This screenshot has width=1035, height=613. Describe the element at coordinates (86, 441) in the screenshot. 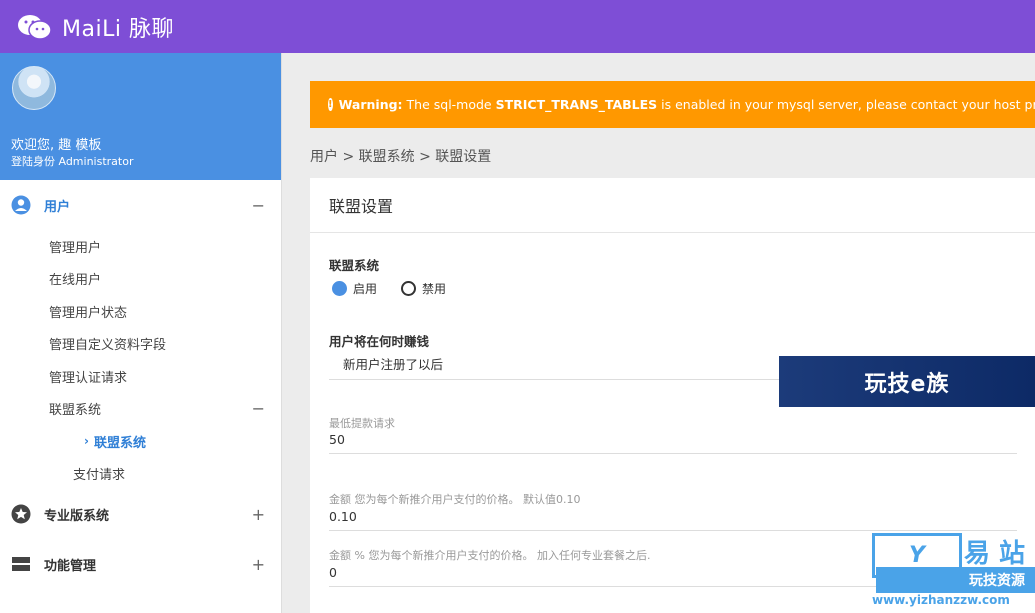

I see `chevron-right-icon: ›` at that location.